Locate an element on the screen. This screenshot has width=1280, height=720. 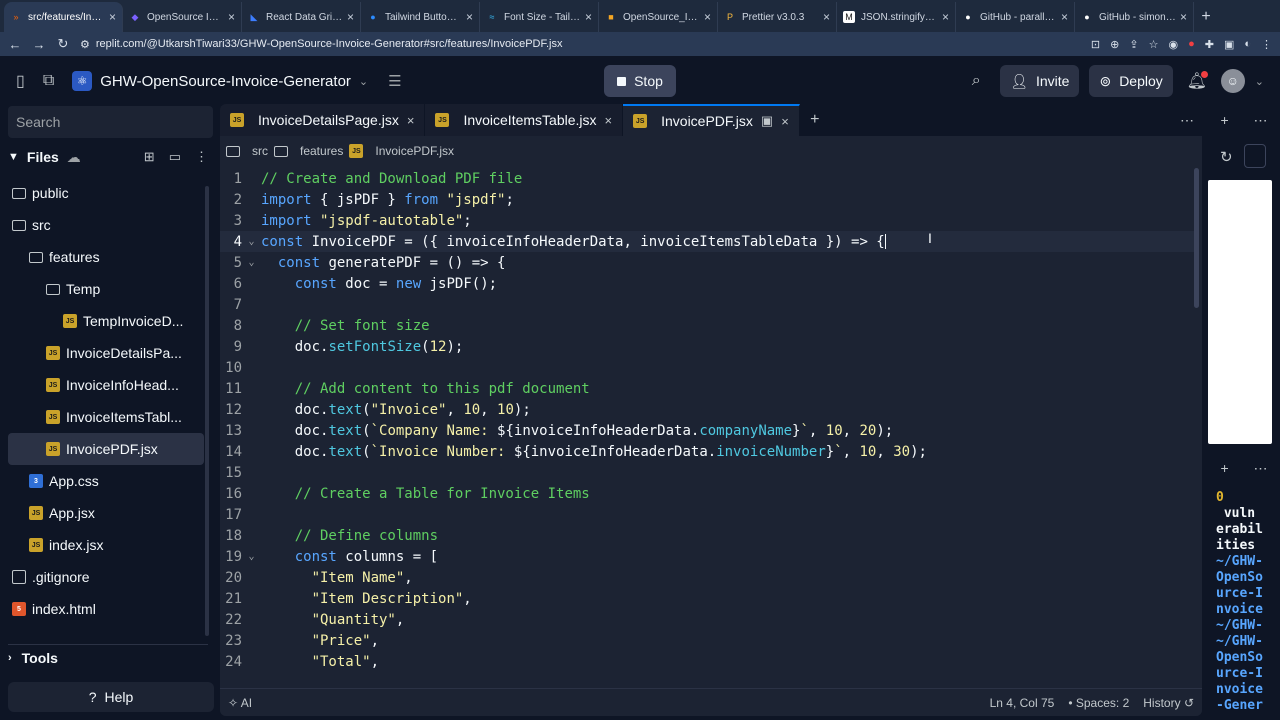
tab-favicon-icon: » is located at coordinates (16, 17).